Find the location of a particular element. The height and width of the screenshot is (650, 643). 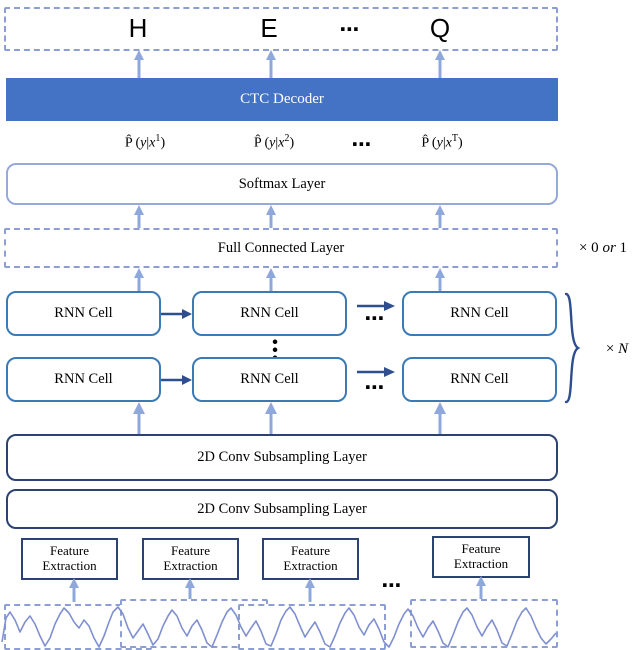

output-token-q: Q is located at coordinates (440, 28).